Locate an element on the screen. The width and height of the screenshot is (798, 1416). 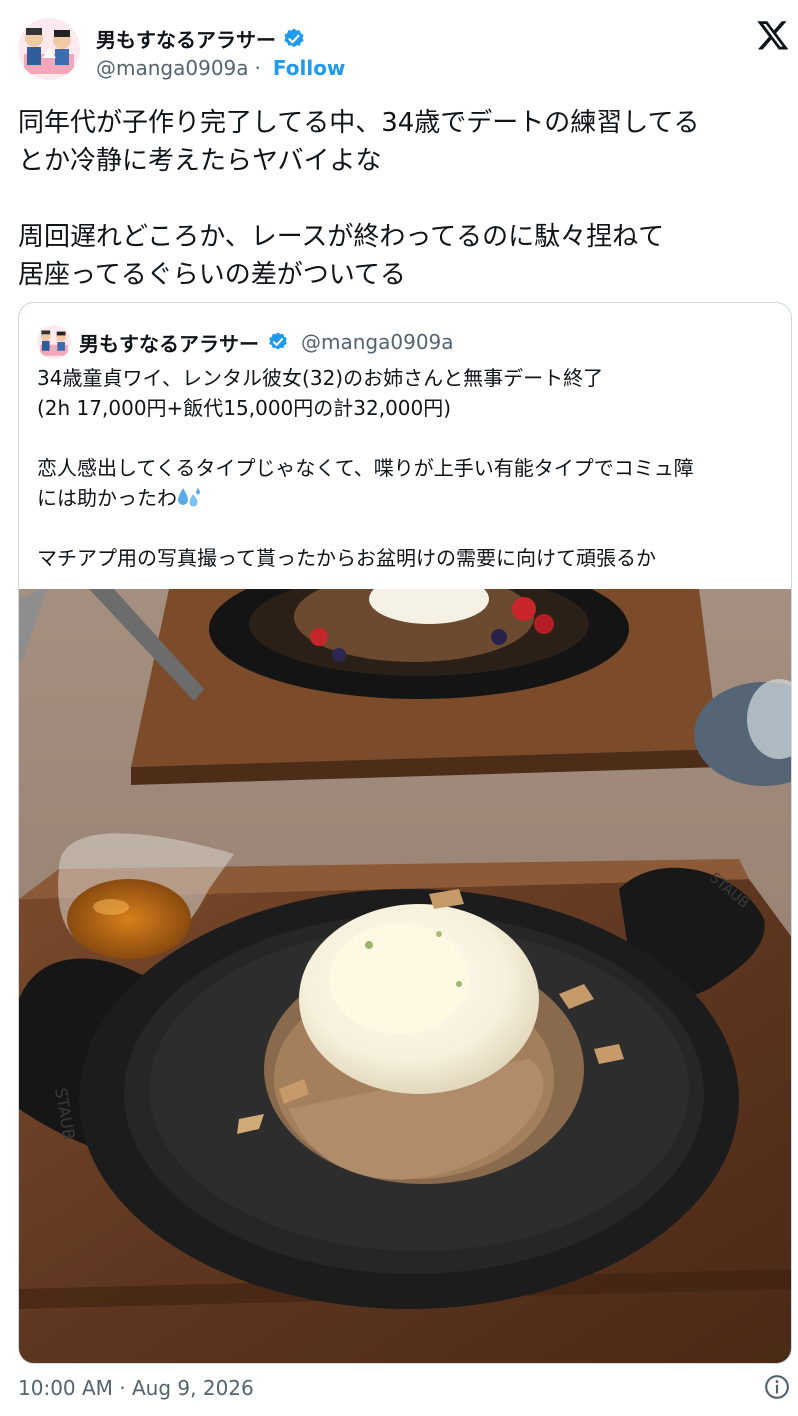
quoted-handle: @manga0909a is located at coordinates (377, 342).